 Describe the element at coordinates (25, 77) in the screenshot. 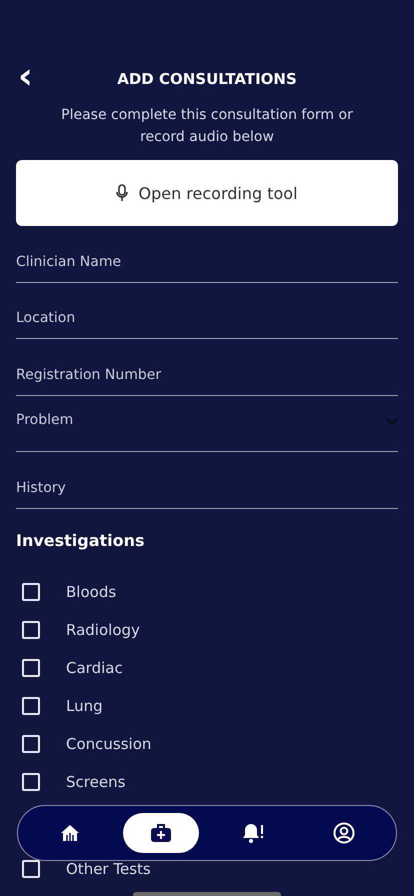

I see `back-button: ‹` at that location.